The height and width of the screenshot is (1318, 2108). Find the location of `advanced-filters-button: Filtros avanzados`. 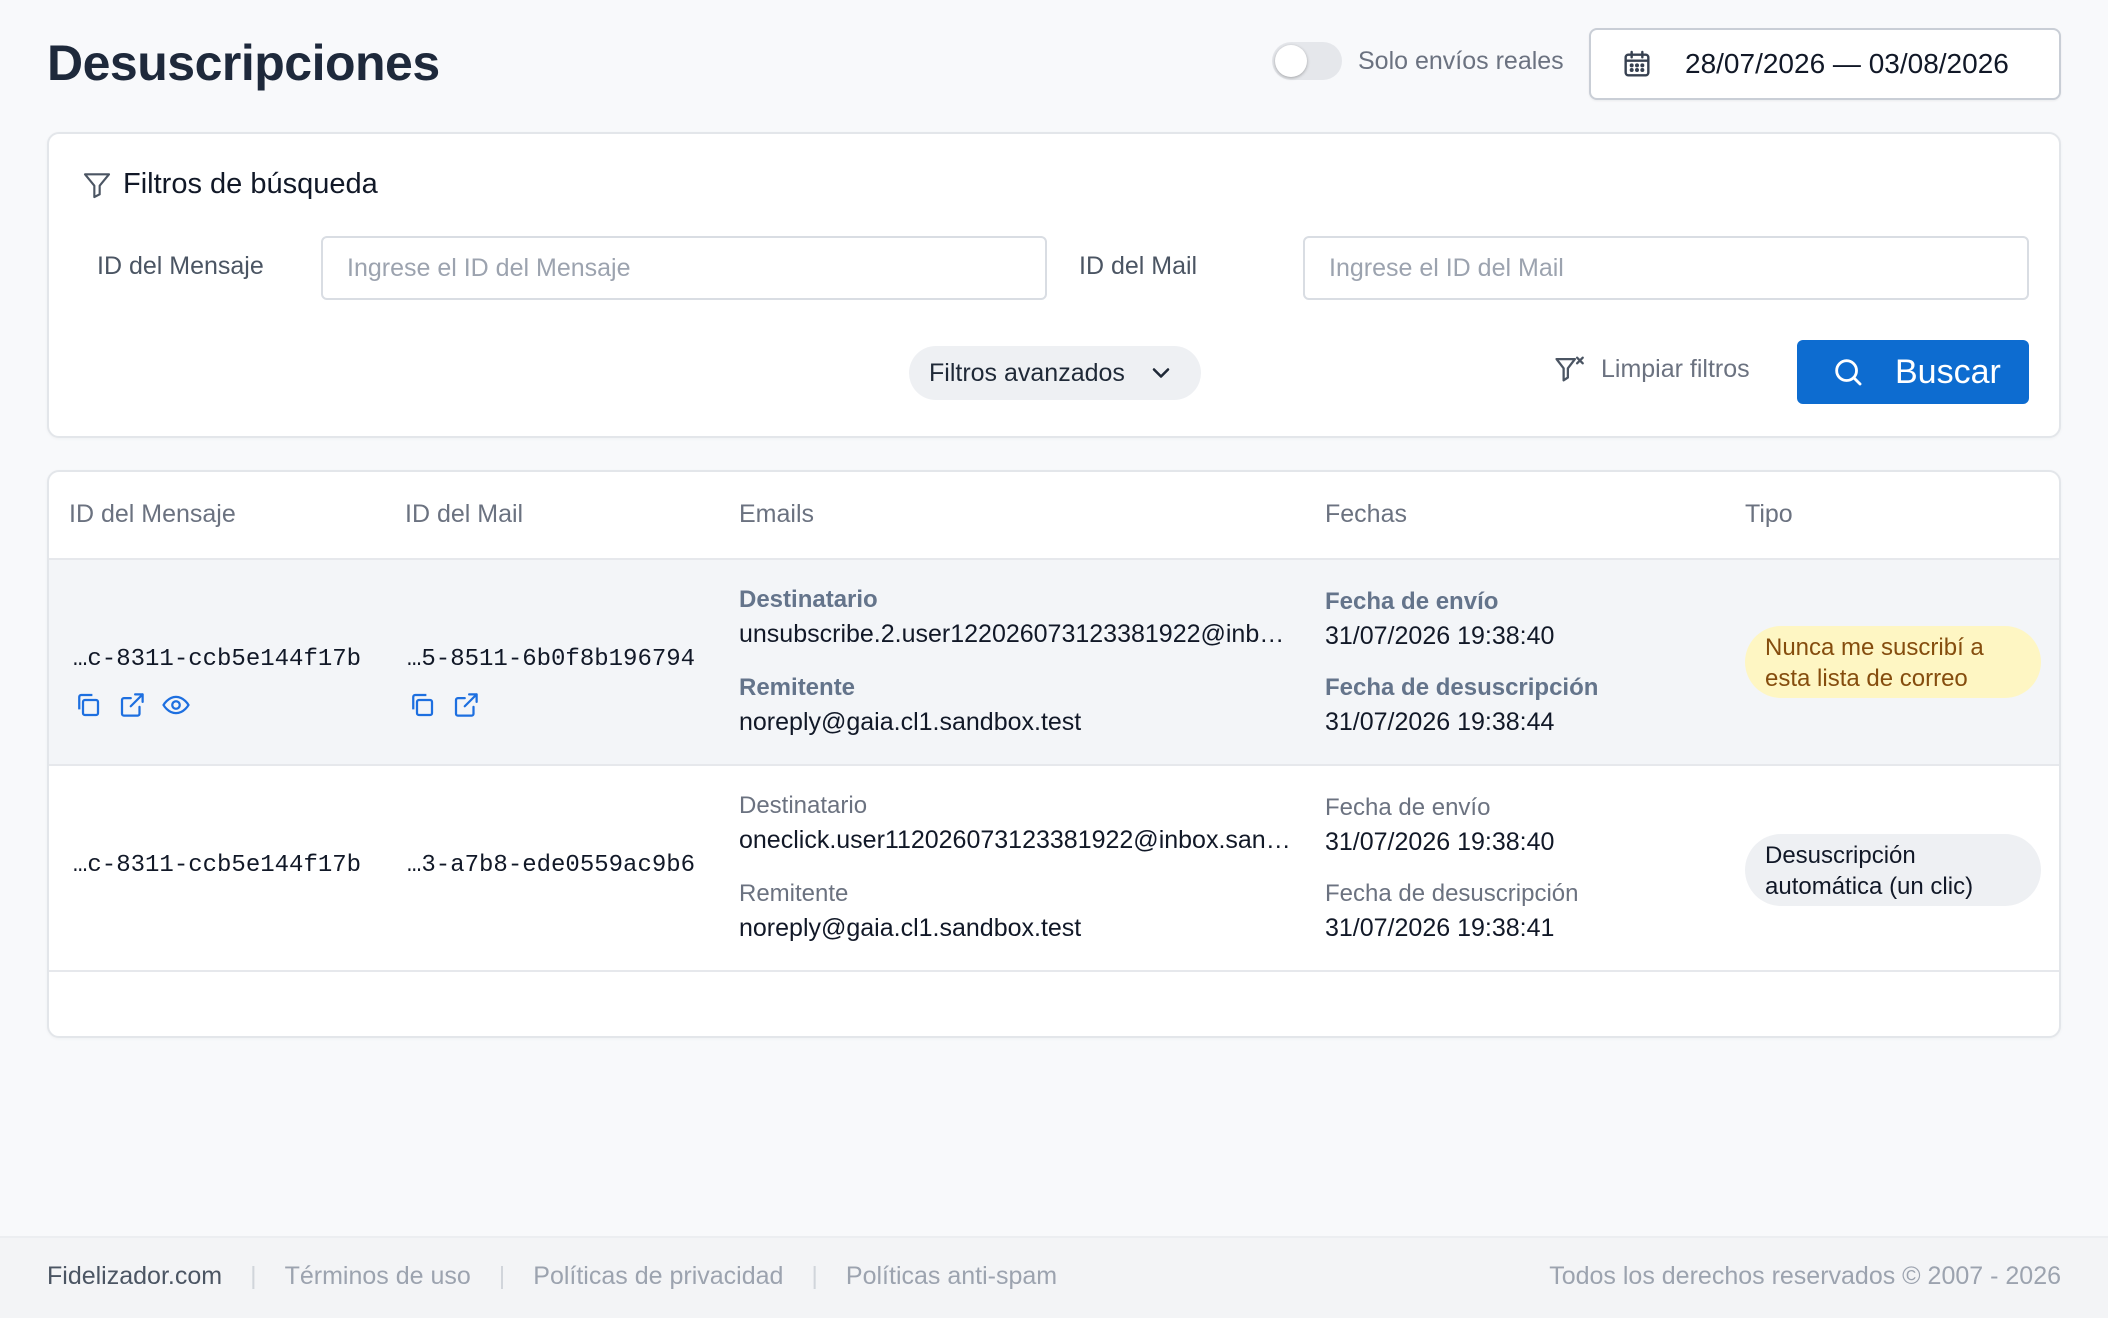

advanced-filters-button: Filtros avanzados is located at coordinates (1055, 373).